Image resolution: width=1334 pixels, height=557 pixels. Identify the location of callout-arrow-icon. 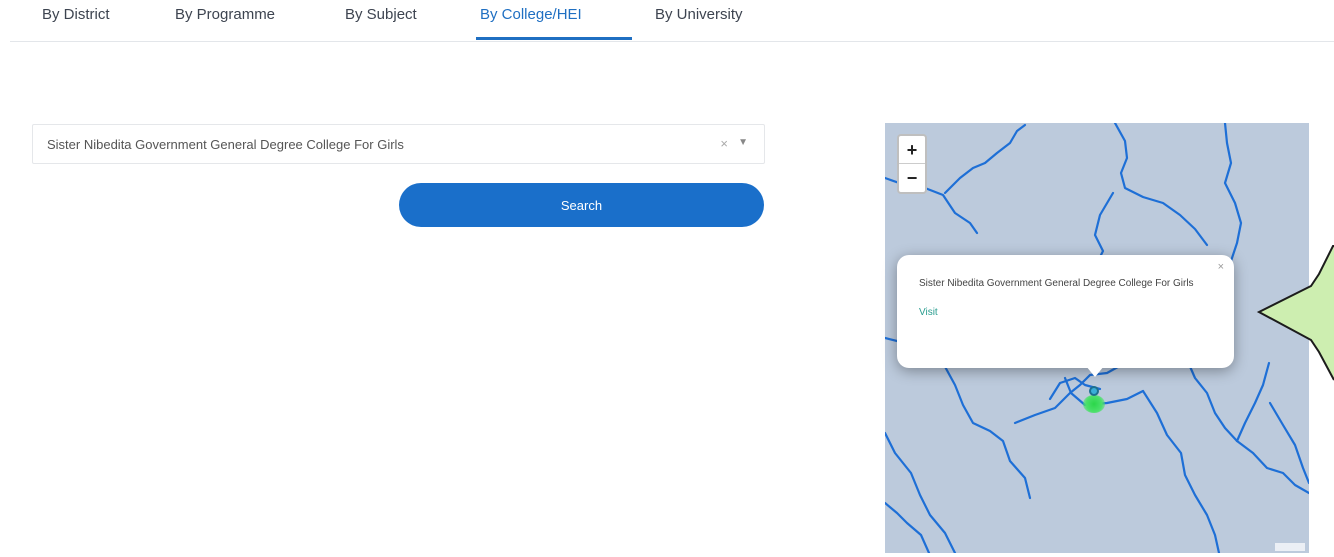
(1295, 313).